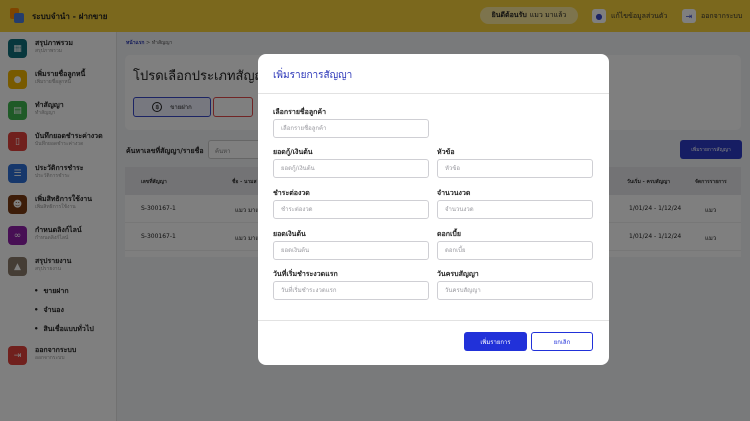 The image size is (750, 421). Describe the element at coordinates (291, 193) in the screenshot. I see `installment-payment-label: ชำระต่องวด` at that location.